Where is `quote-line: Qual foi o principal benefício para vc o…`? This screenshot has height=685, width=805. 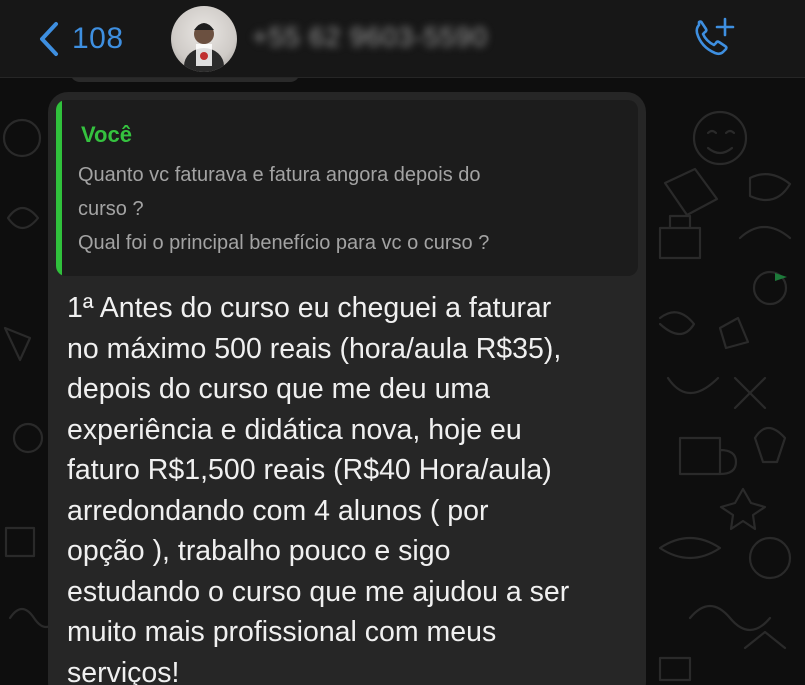 quote-line: Qual foi o principal benefício para vc o… is located at coordinates (284, 243).